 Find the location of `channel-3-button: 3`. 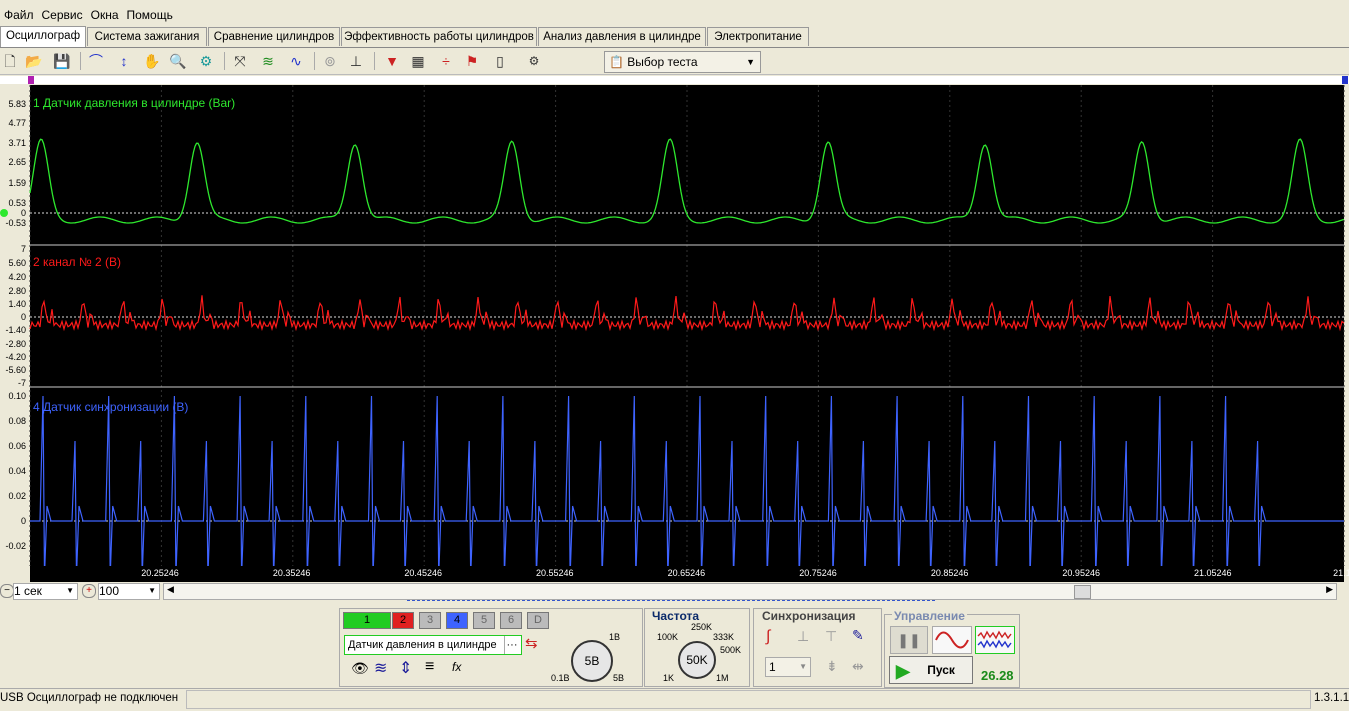

channel-3-button: 3 is located at coordinates (430, 620).